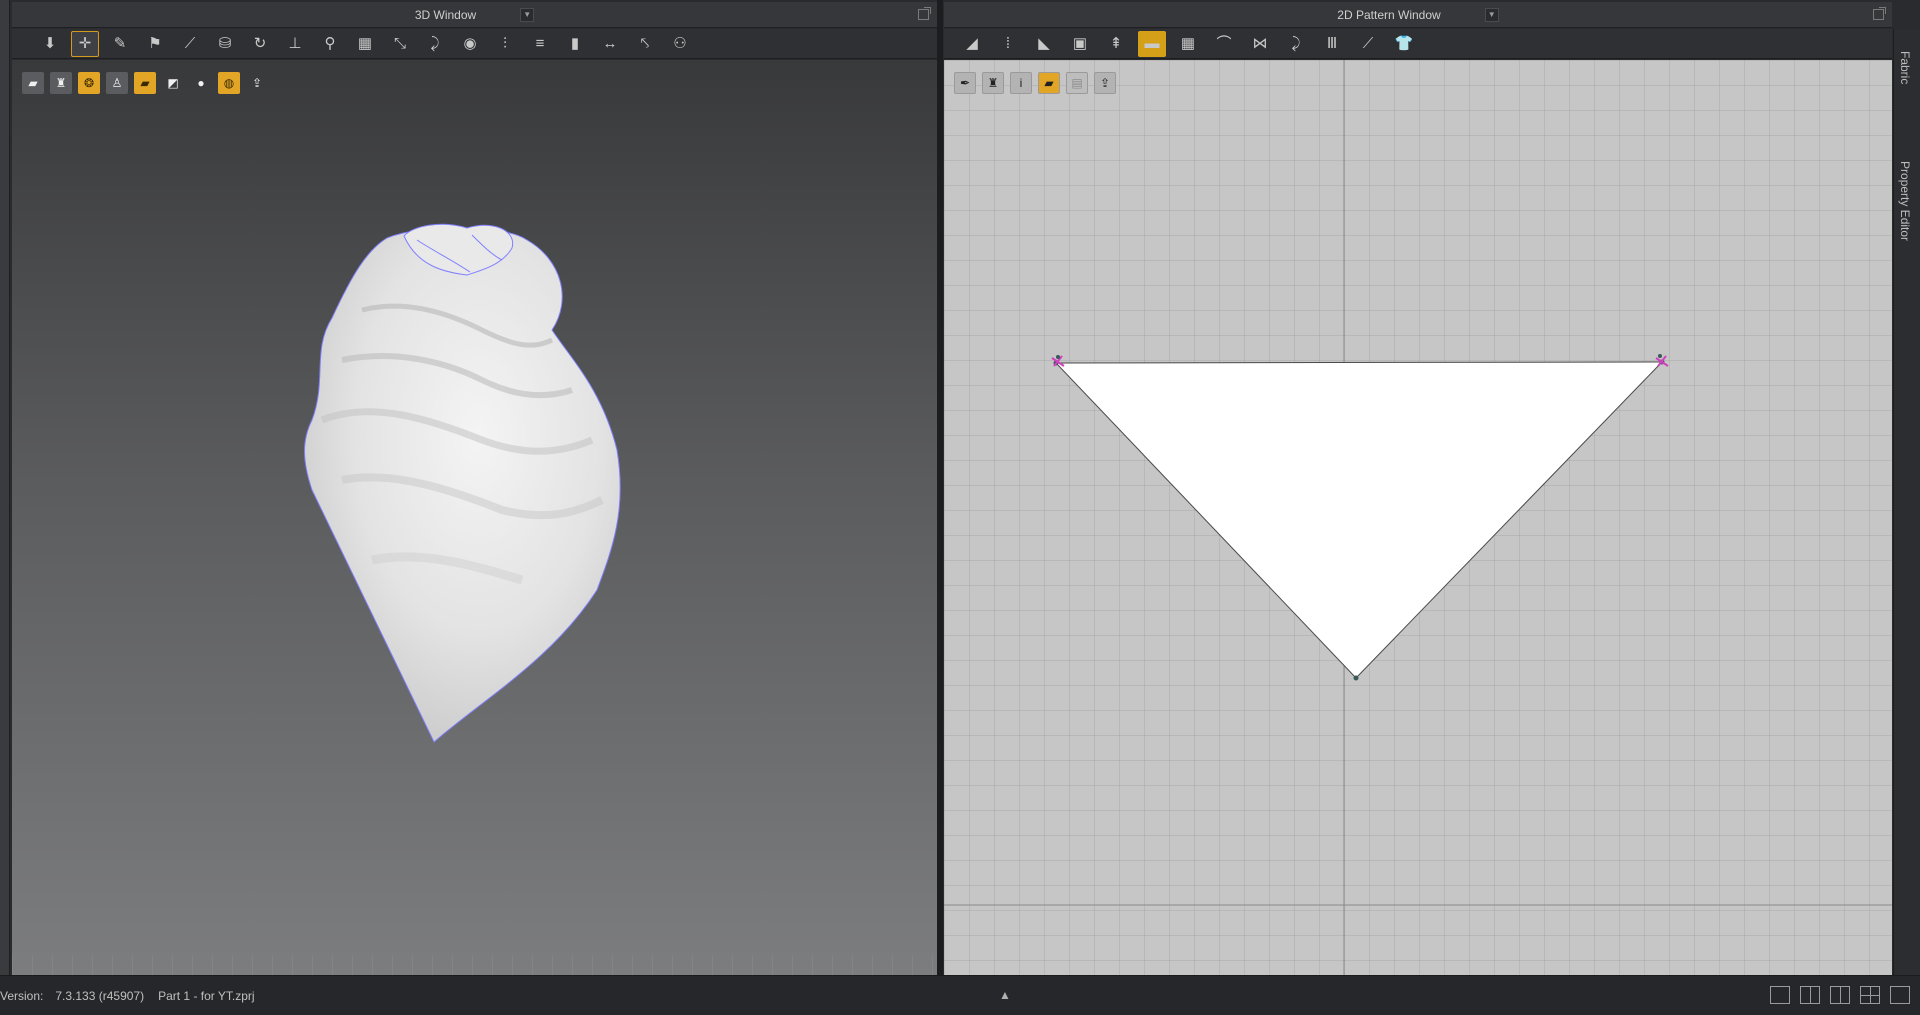 This screenshot has width=1920, height=1015. I want to click on pin-button: ⊥, so click(295, 44).